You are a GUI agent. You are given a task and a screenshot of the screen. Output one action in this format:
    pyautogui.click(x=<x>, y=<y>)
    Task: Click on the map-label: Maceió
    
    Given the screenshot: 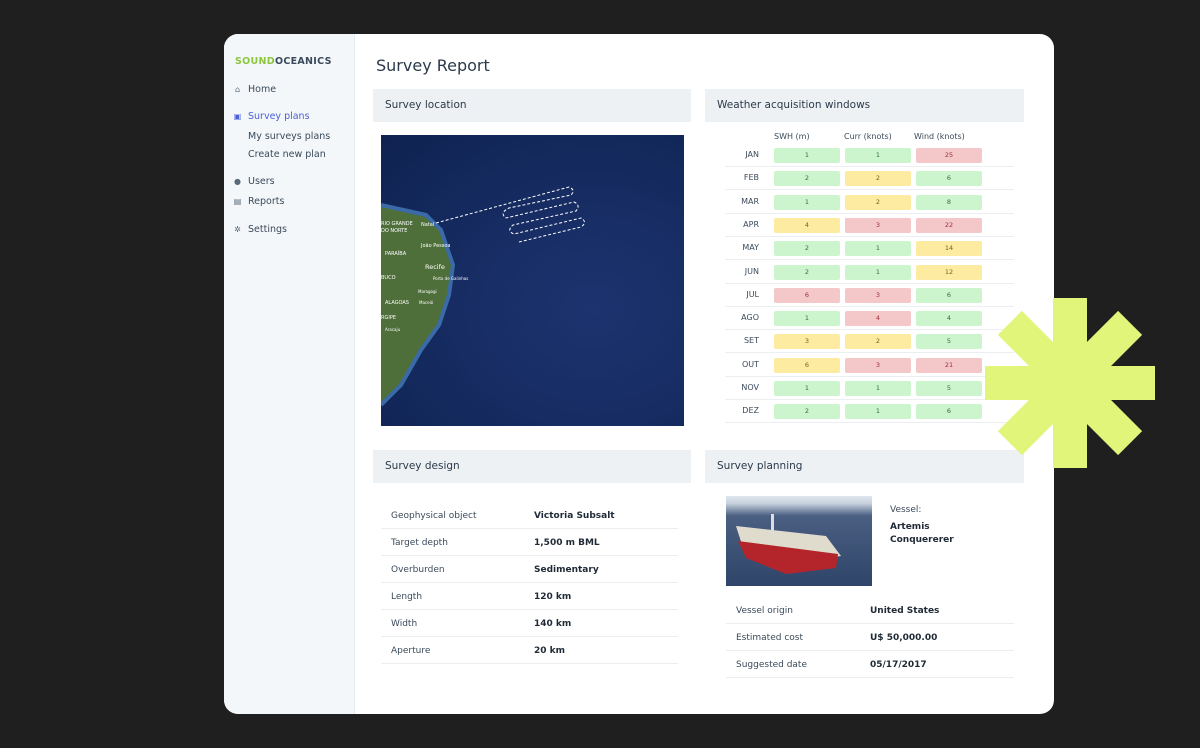 What is the action you would take?
    pyautogui.click(x=426, y=302)
    